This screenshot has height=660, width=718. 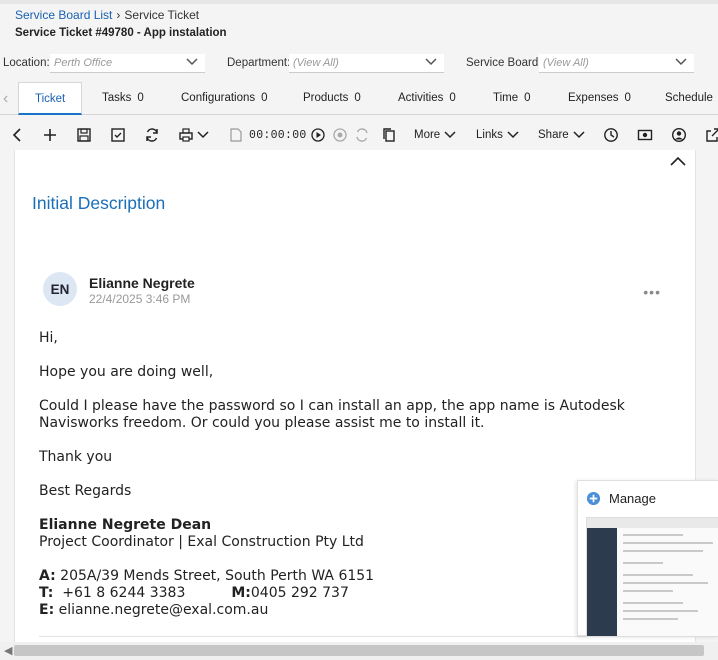 I want to click on share-menu-button: Share, so click(x=561, y=135).